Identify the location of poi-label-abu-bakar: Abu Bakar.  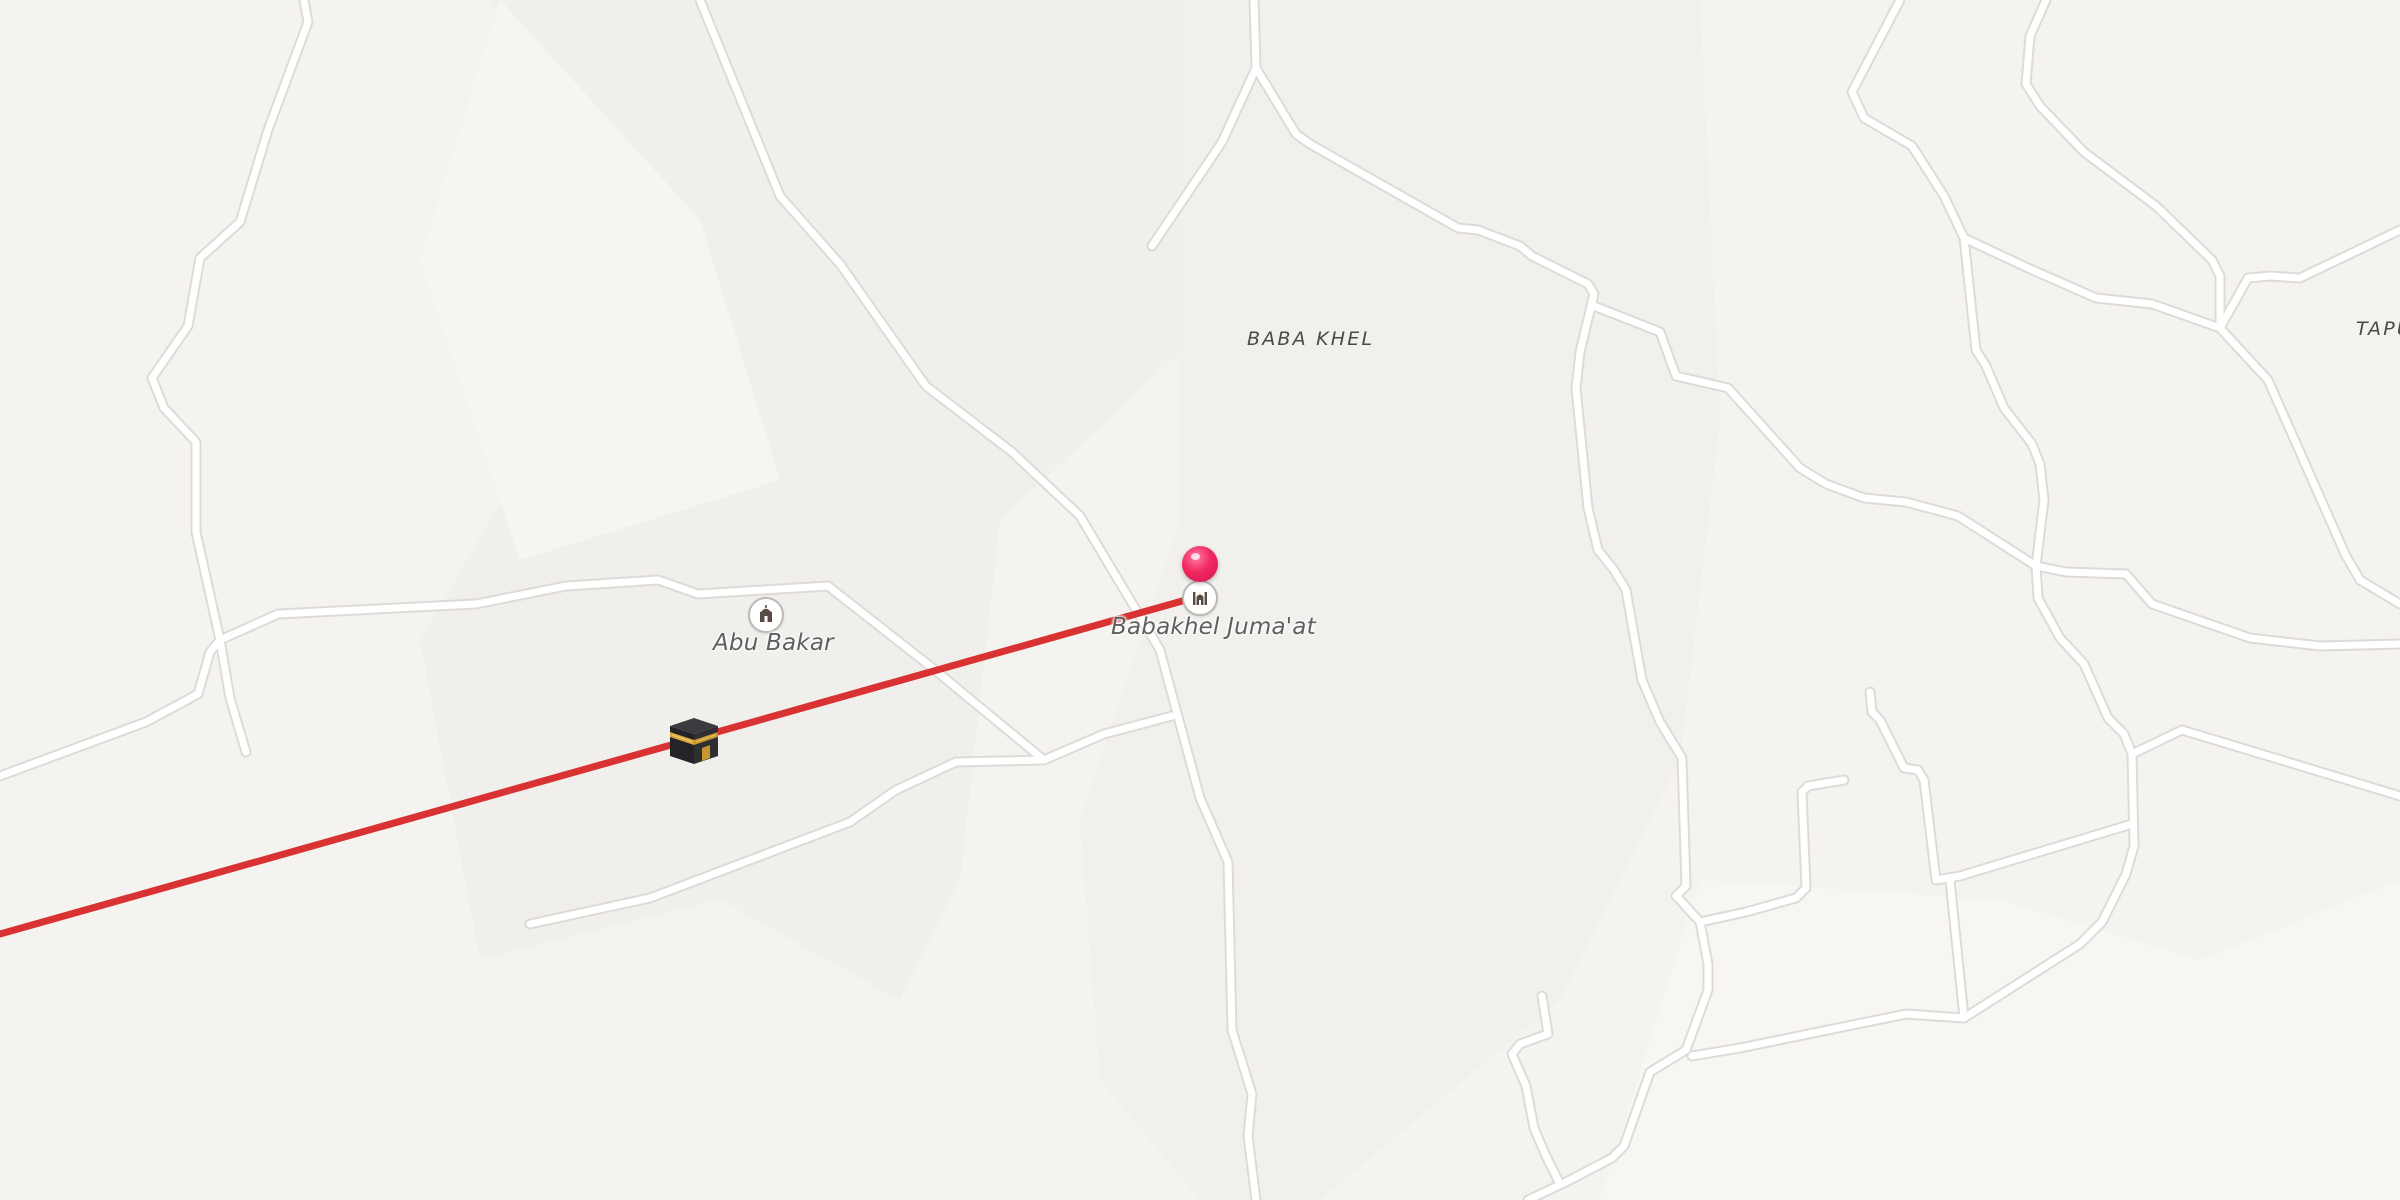
(773, 643).